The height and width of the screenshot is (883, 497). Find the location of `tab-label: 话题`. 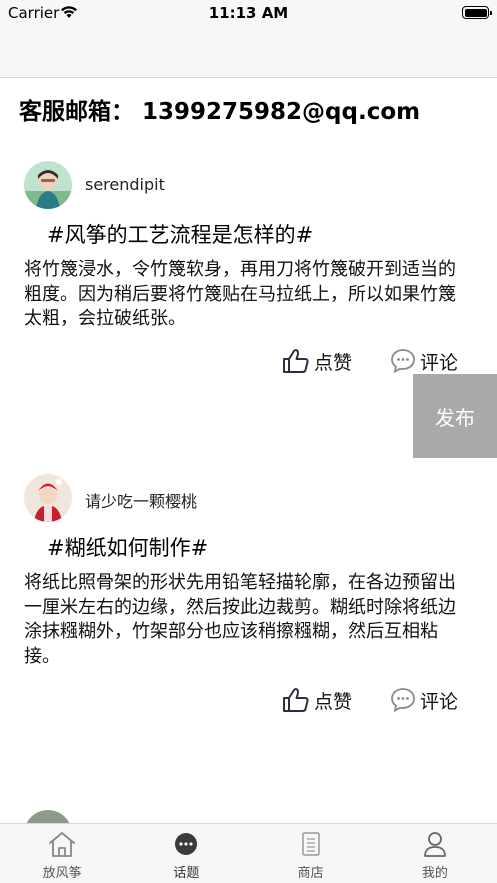

tab-label: 话题 is located at coordinates (186, 873).